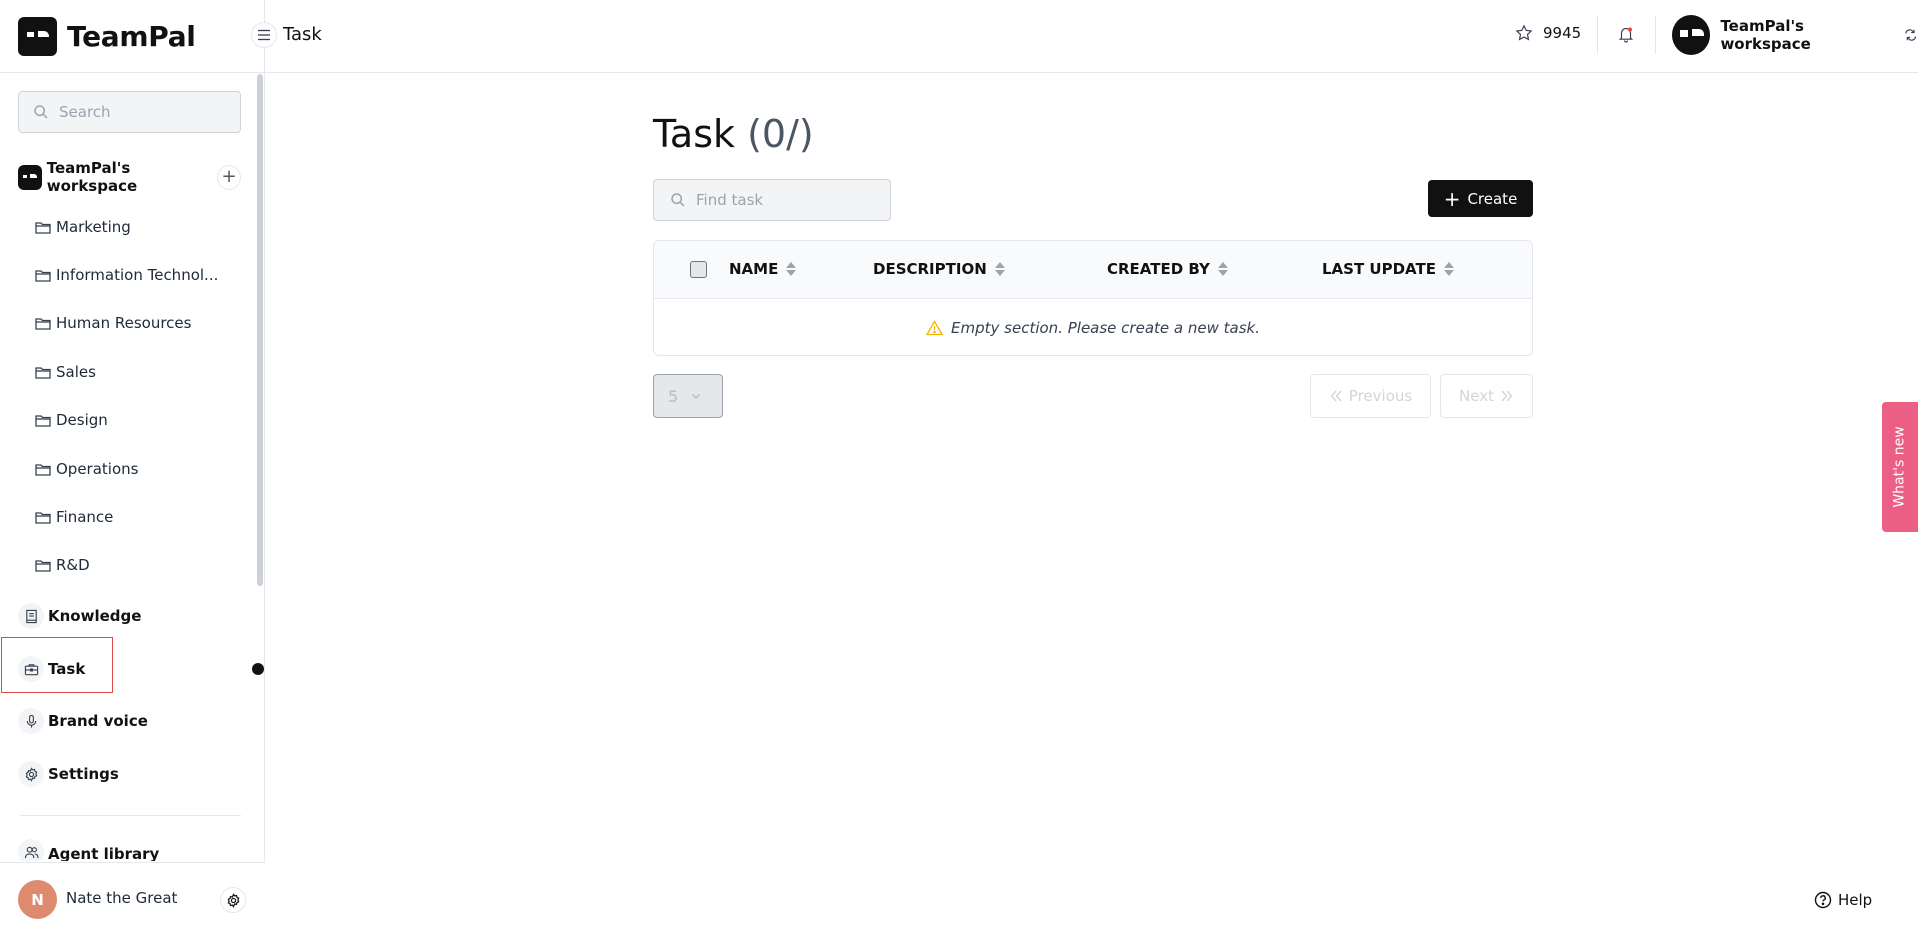 This screenshot has height=931, width=1918. What do you see at coordinates (1823, 900) in the screenshot?
I see `help-icon` at bounding box center [1823, 900].